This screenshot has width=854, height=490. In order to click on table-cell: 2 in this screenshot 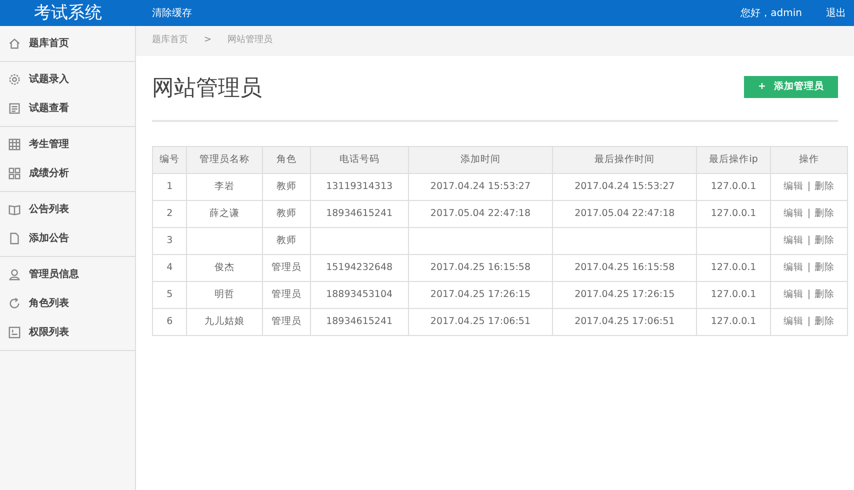, I will do `click(169, 214)`.